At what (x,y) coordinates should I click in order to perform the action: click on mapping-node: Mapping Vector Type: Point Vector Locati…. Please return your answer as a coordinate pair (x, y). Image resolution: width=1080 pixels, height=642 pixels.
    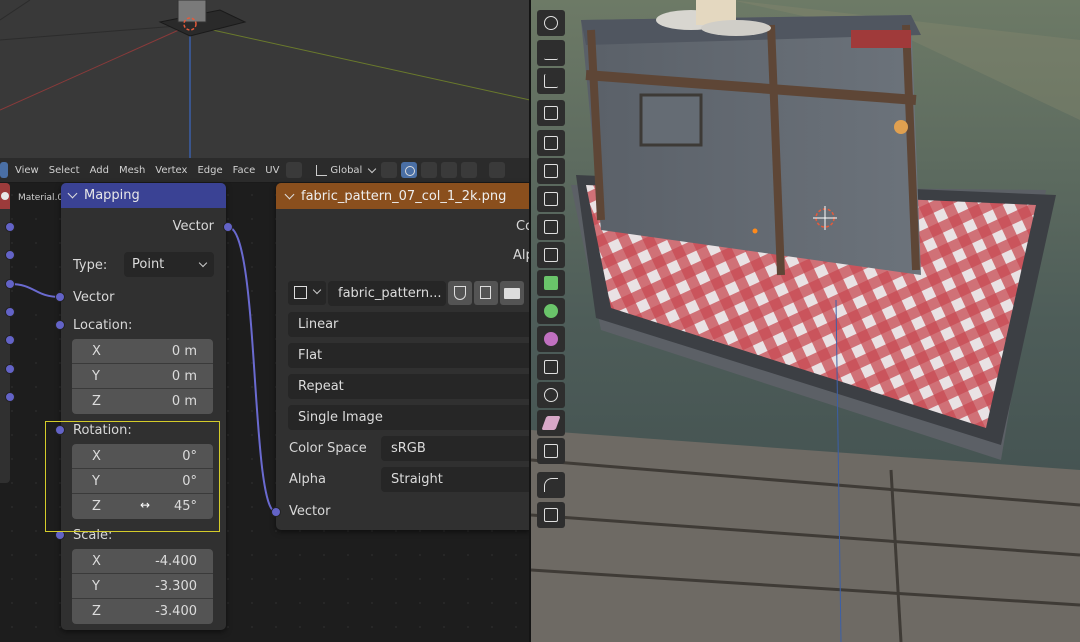
    Looking at the image, I should click on (143, 406).